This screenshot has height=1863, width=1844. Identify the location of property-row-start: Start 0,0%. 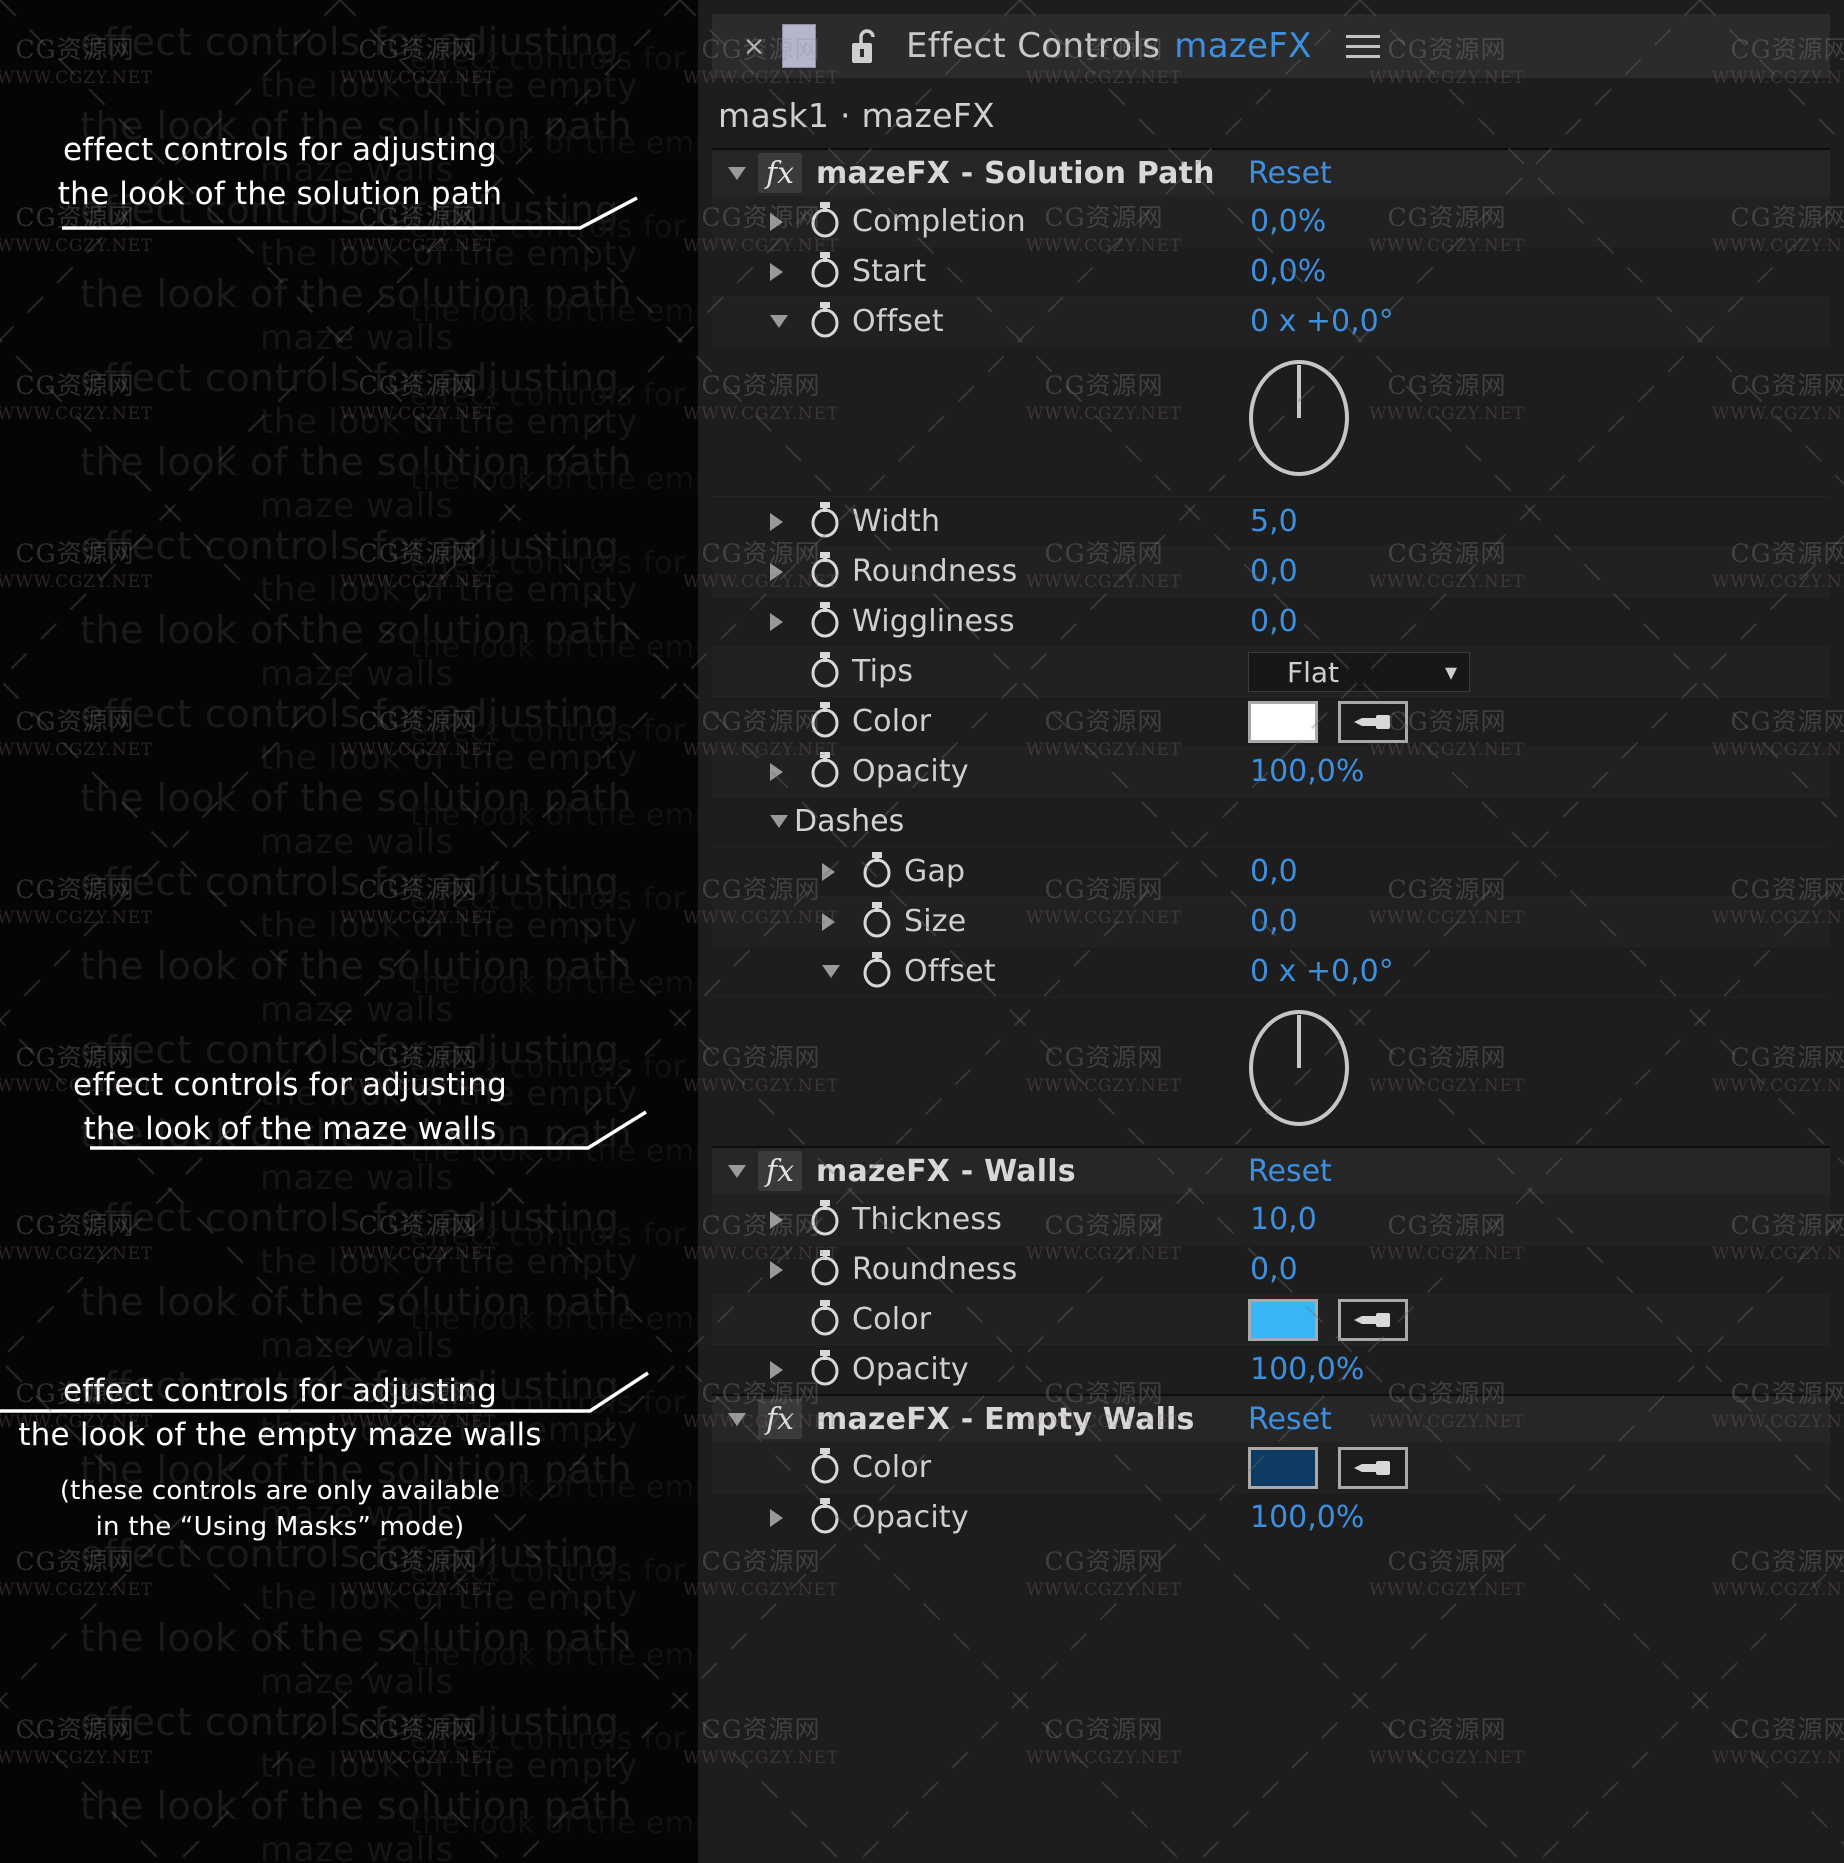
(1271, 271).